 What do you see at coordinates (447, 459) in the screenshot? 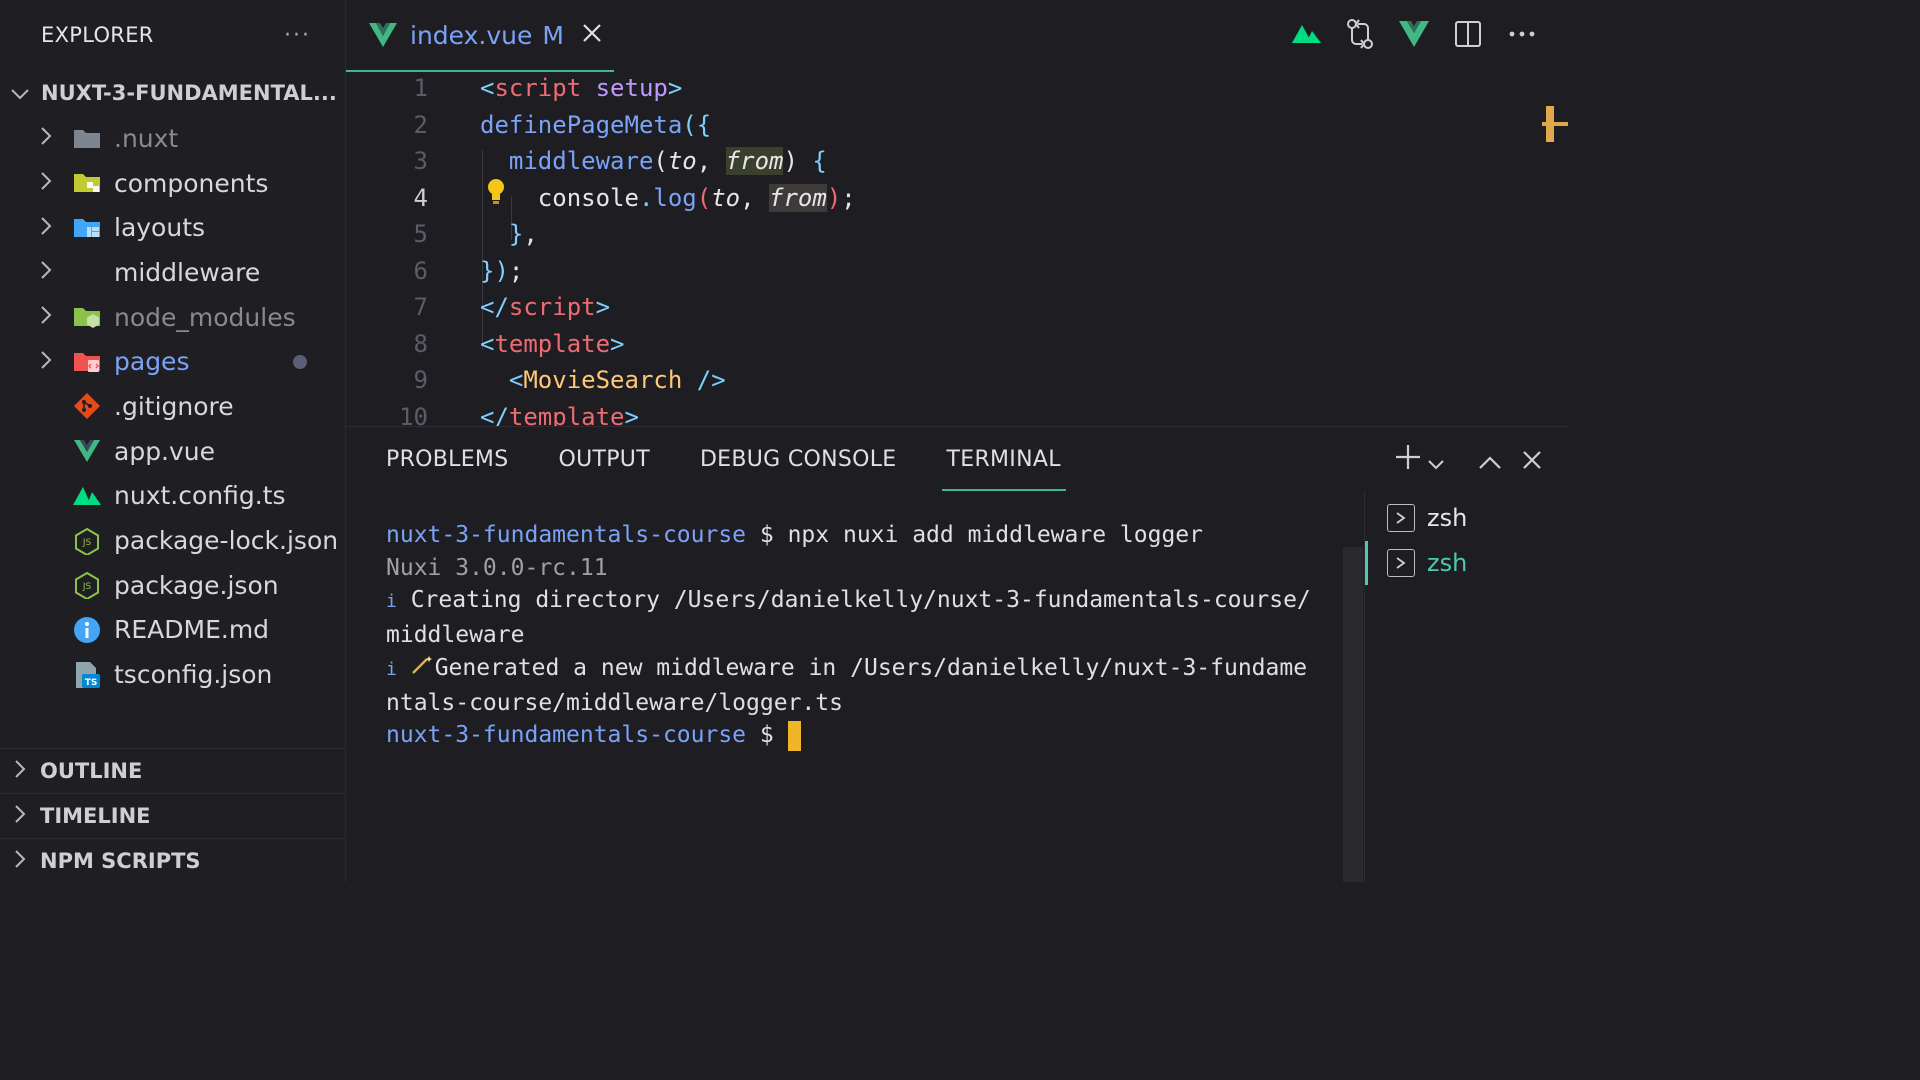
I see `tab-problems: PROBLEMS` at bounding box center [447, 459].